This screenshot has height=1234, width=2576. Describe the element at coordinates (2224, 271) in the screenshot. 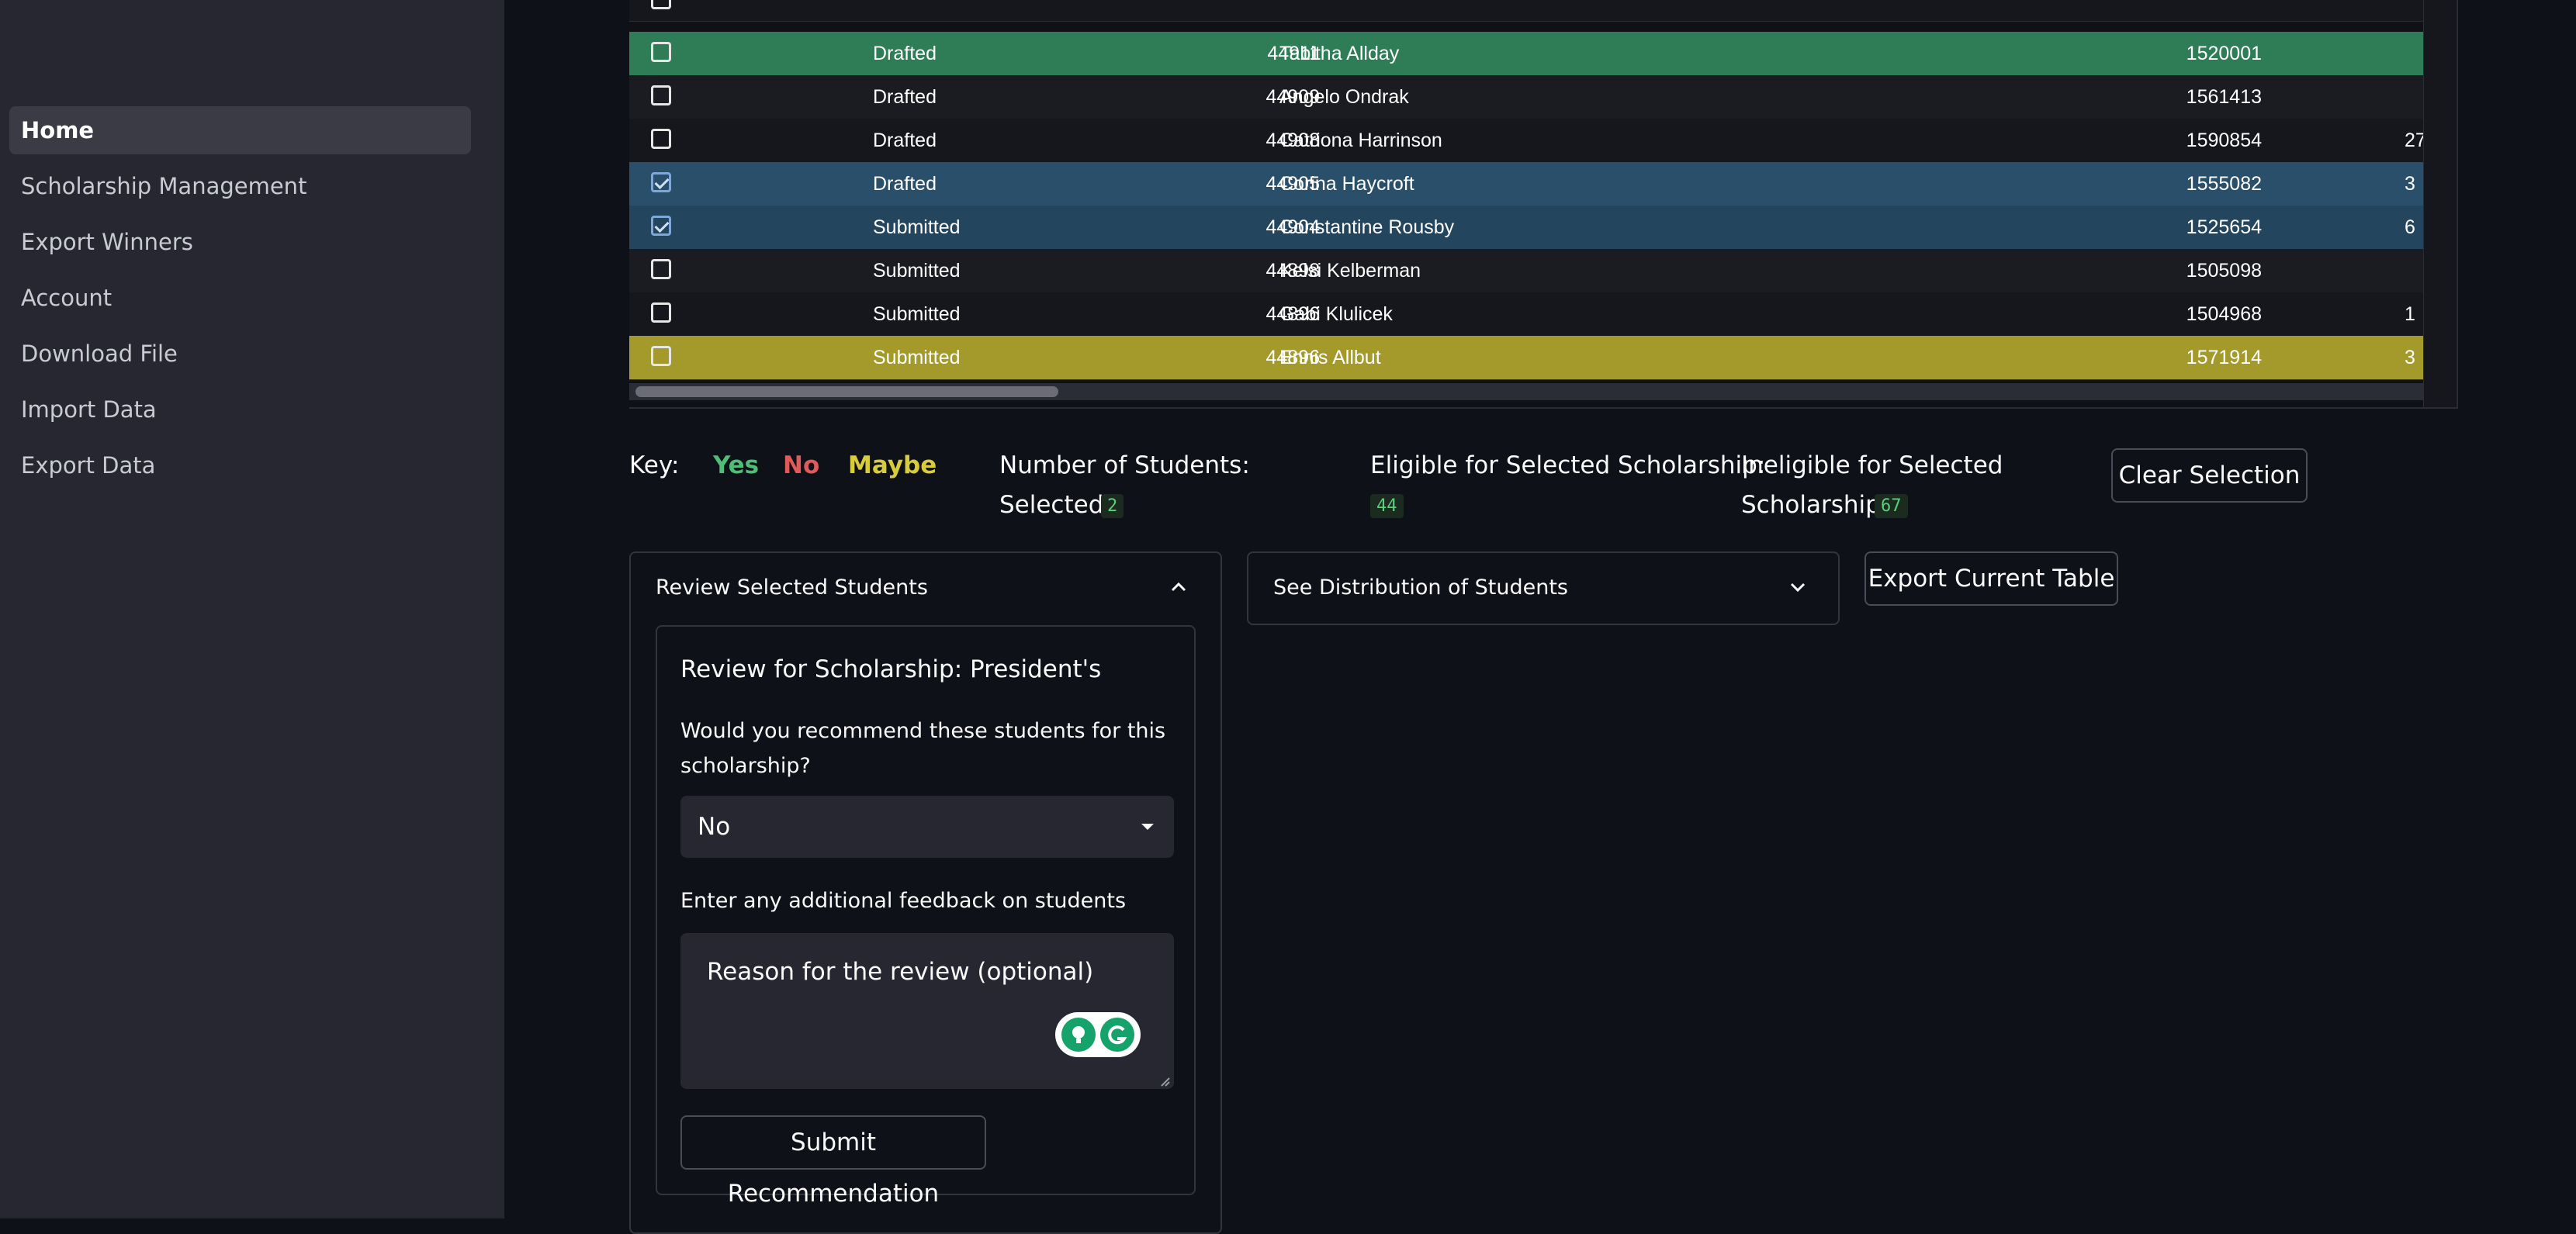

I see `number-cell: 1505098` at that location.